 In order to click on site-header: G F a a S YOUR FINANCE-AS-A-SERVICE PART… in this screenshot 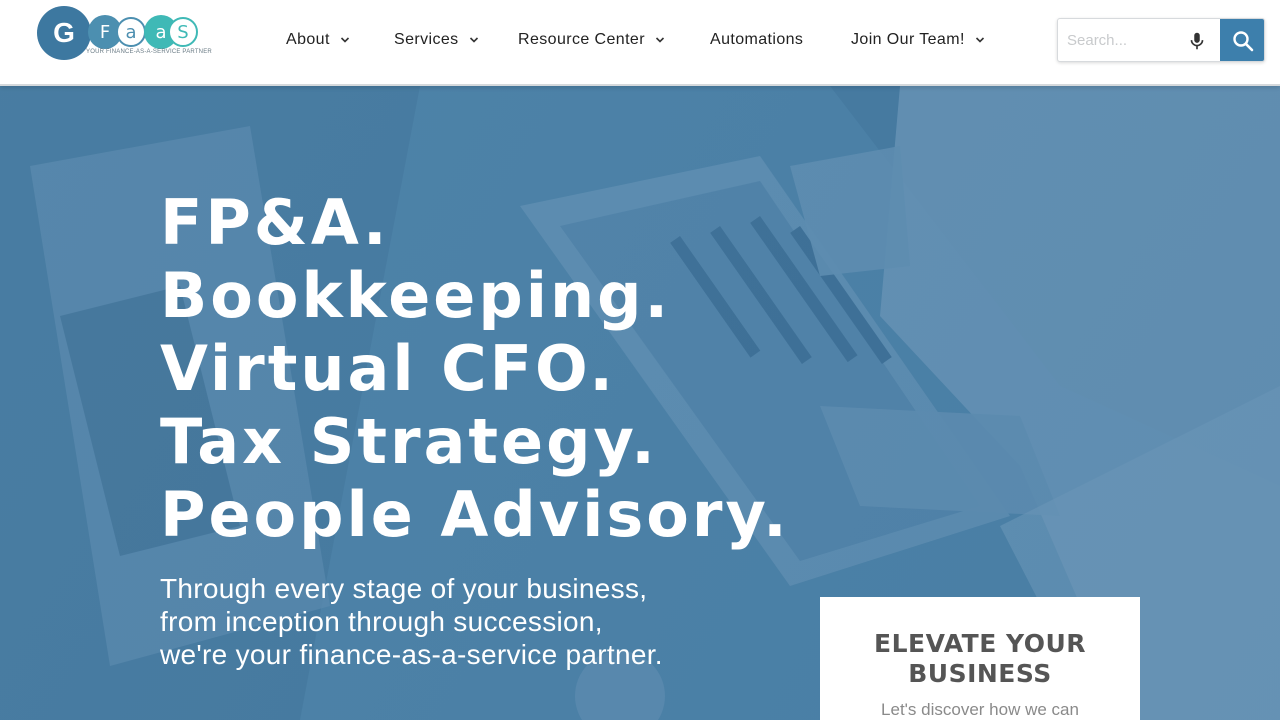, I will do `click(640, 43)`.